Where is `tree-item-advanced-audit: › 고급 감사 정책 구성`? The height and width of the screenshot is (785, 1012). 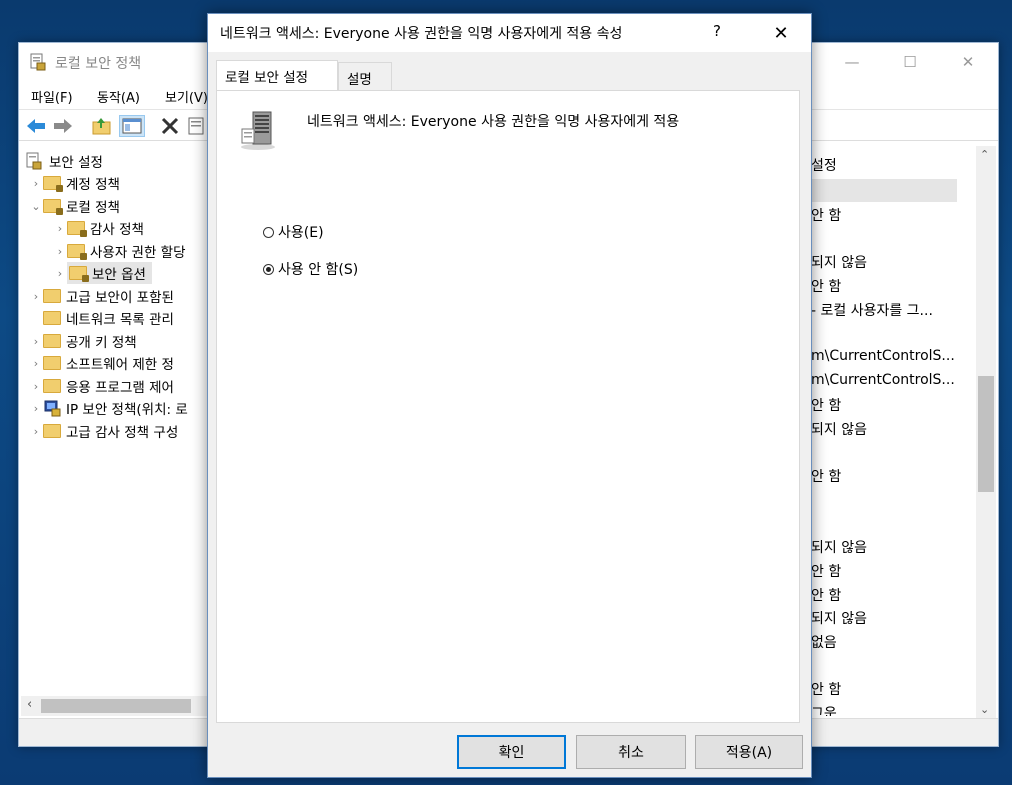
tree-item-advanced-audit: › 고급 감사 정책 구성 is located at coordinates (103, 431).